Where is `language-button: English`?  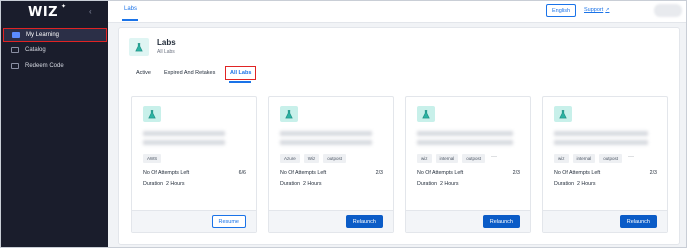 language-button: English is located at coordinates (561, 10).